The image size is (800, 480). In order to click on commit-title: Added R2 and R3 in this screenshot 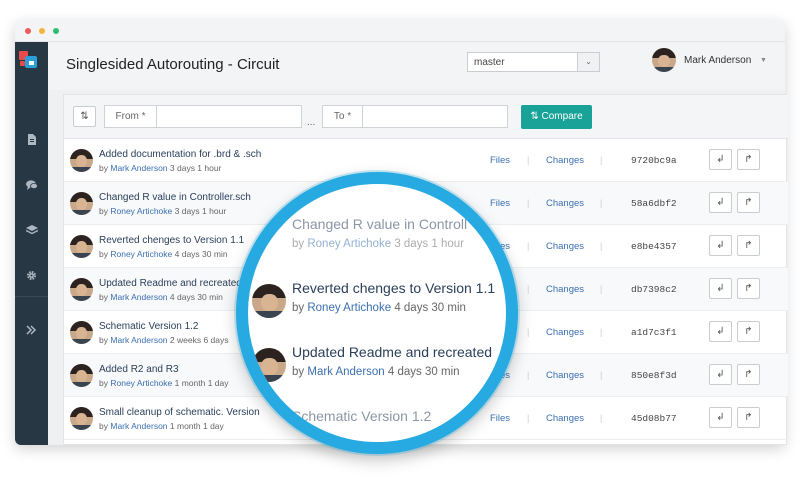, I will do `click(139, 369)`.